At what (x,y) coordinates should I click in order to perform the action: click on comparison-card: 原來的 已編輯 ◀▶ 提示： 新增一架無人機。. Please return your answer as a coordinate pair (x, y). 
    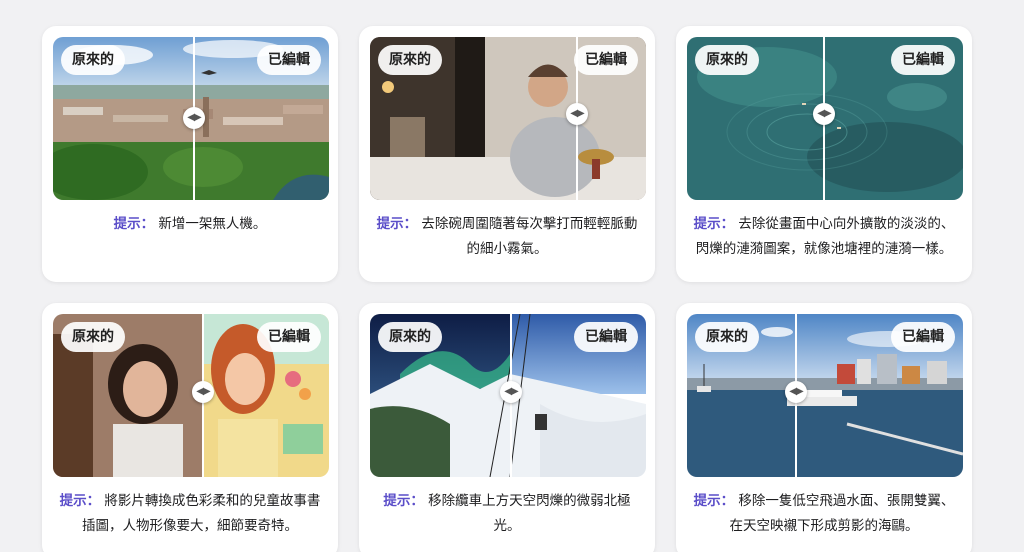
    Looking at the image, I should click on (190, 154).